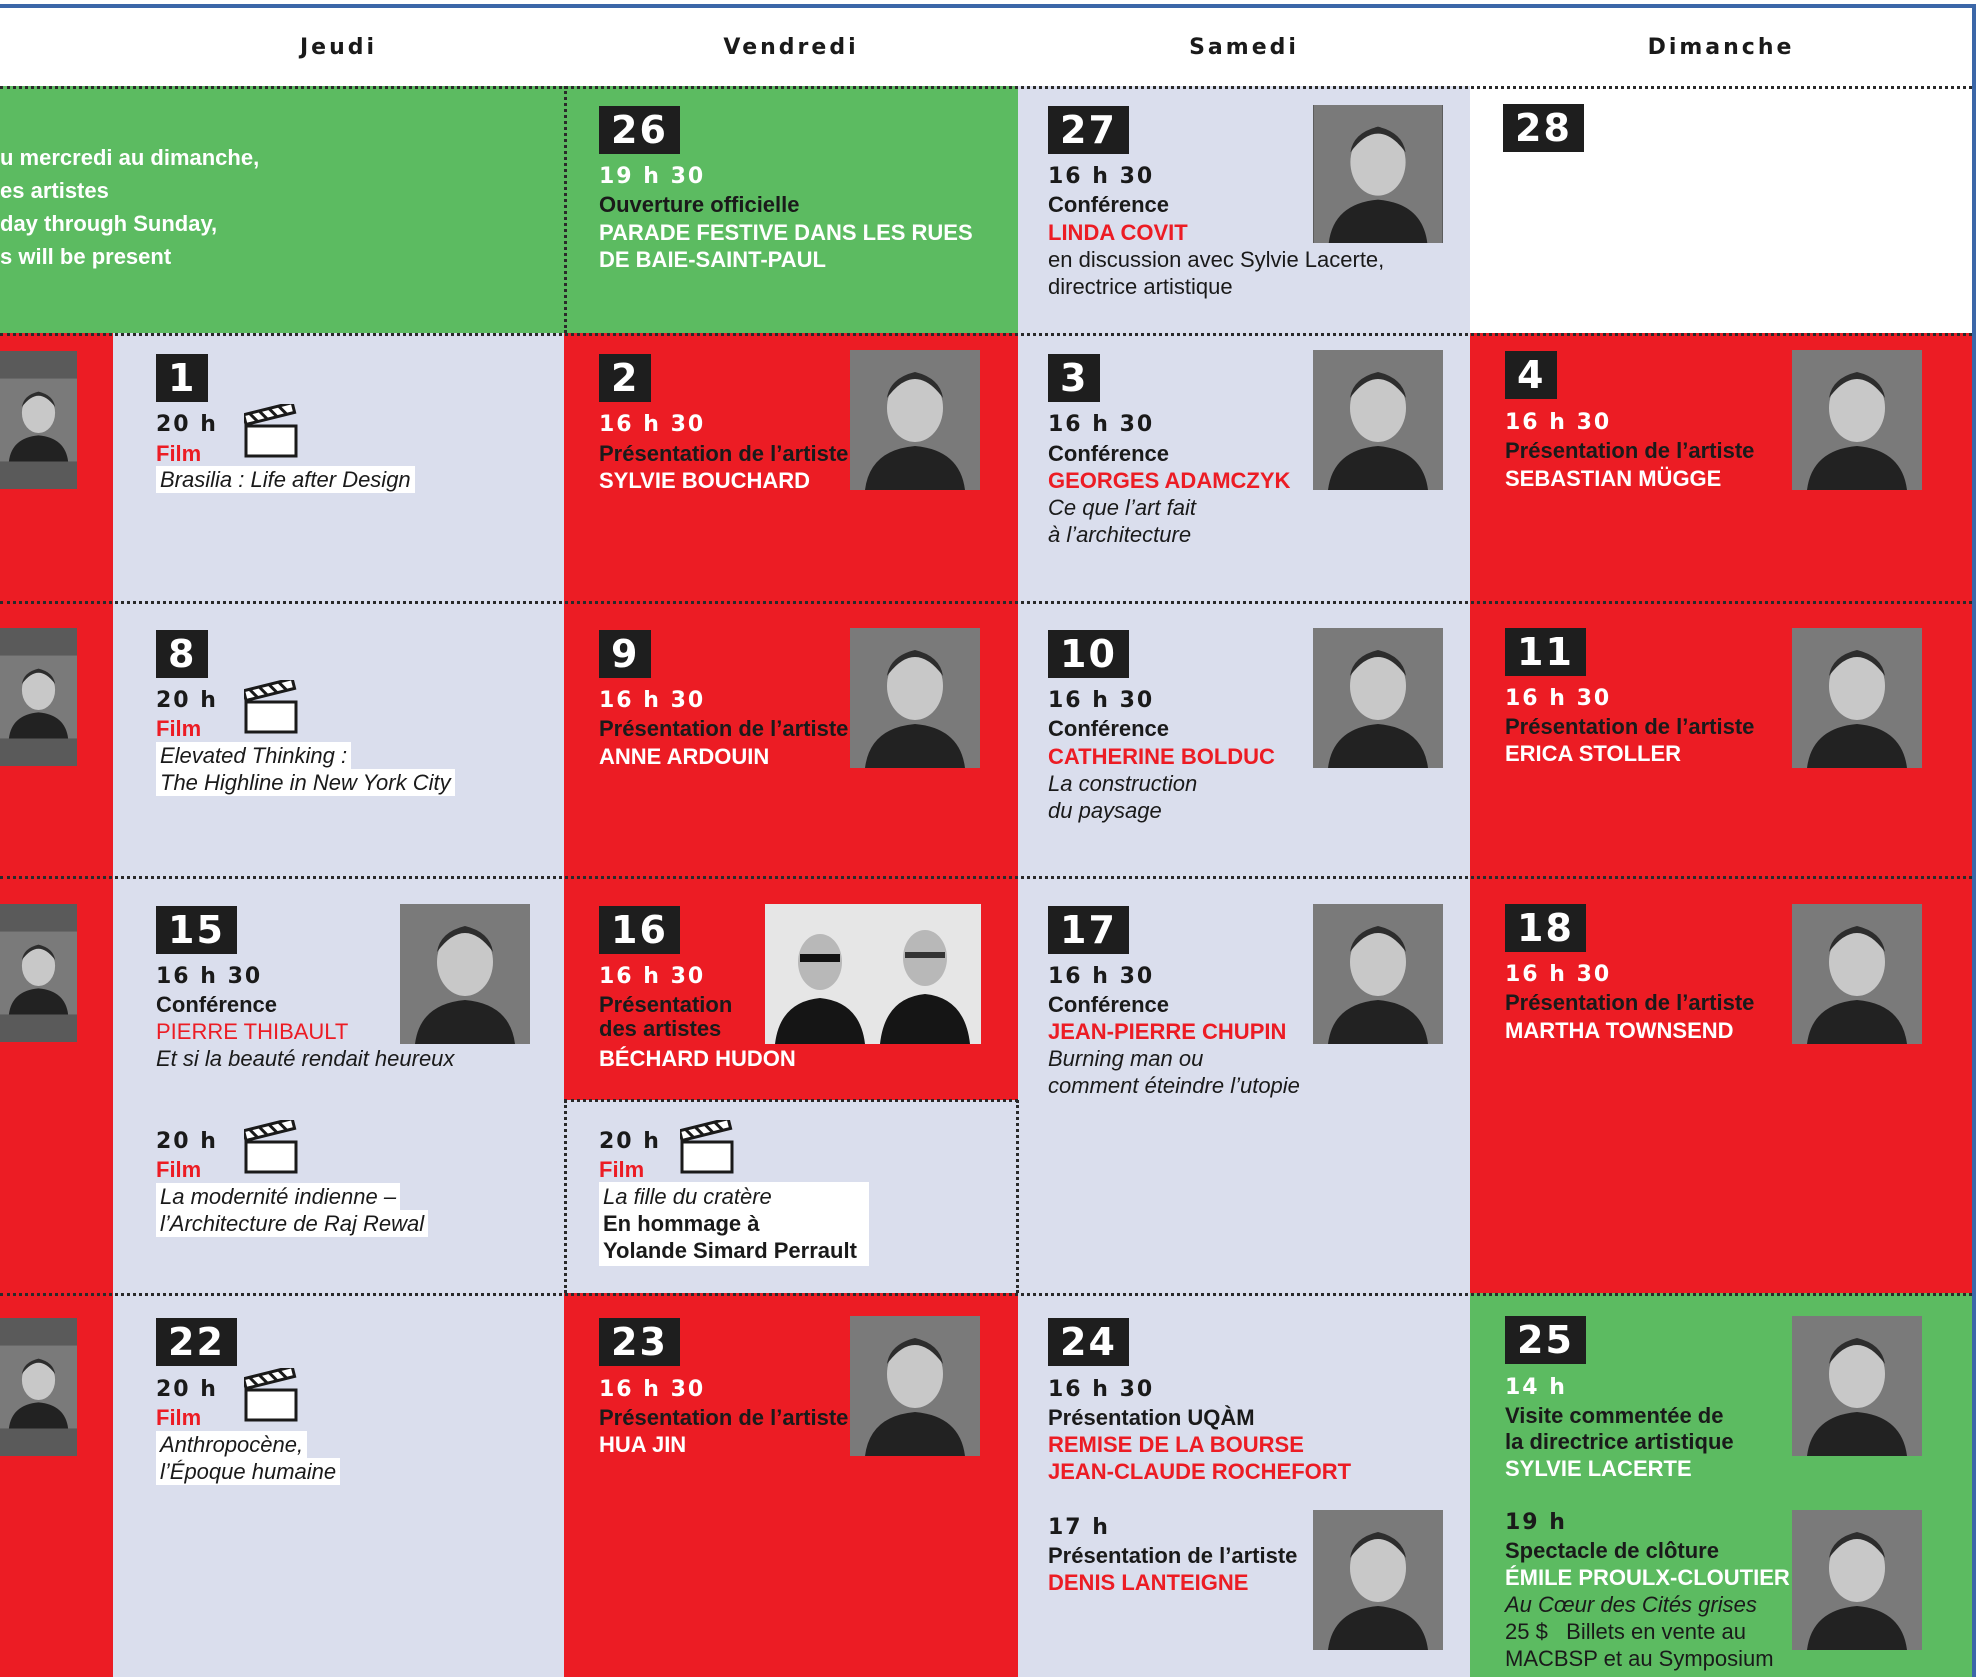 The width and height of the screenshot is (1982, 1677). Describe the element at coordinates (1536, 1522) in the screenshot. I see `time: 19 h` at that location.